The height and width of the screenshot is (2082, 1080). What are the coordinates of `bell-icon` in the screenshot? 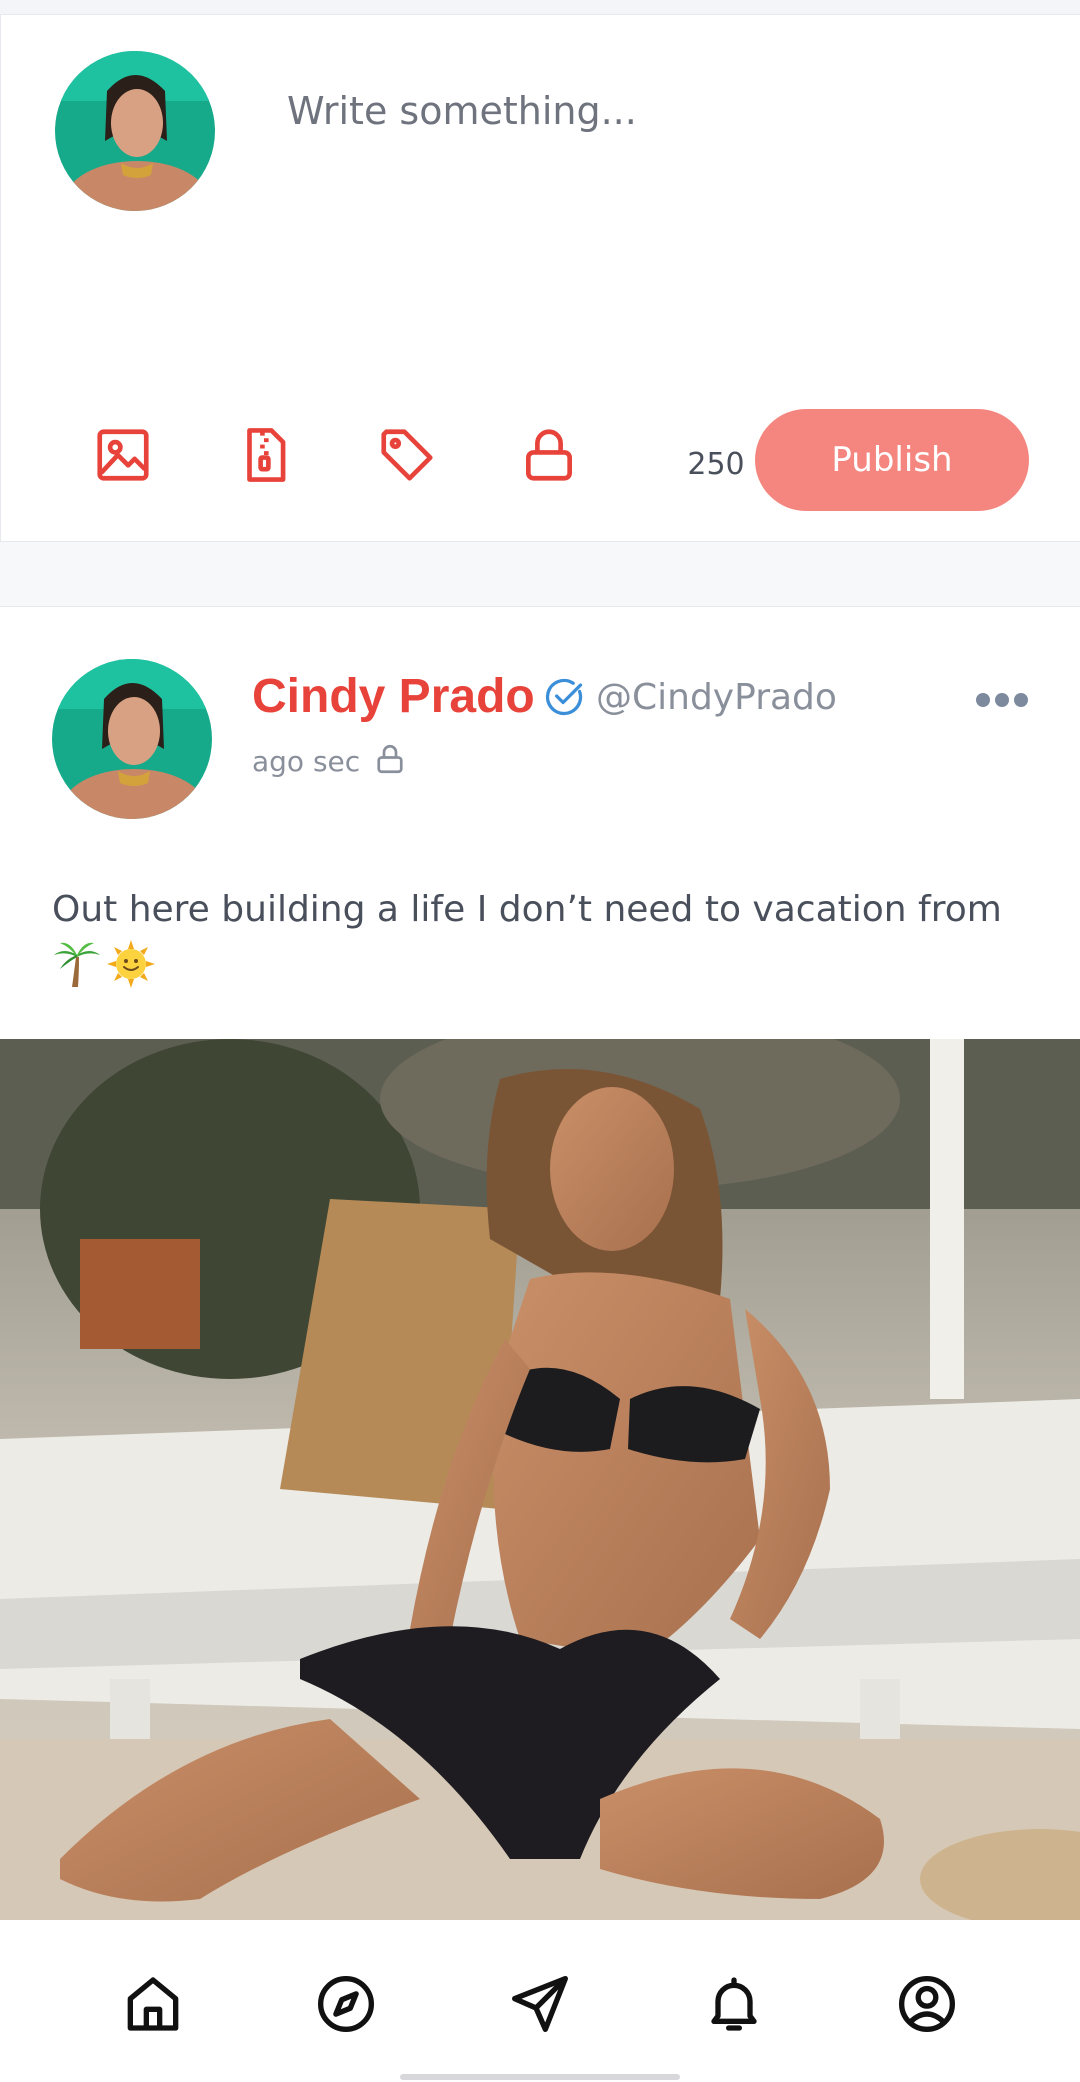 It's located at (733, 2004).